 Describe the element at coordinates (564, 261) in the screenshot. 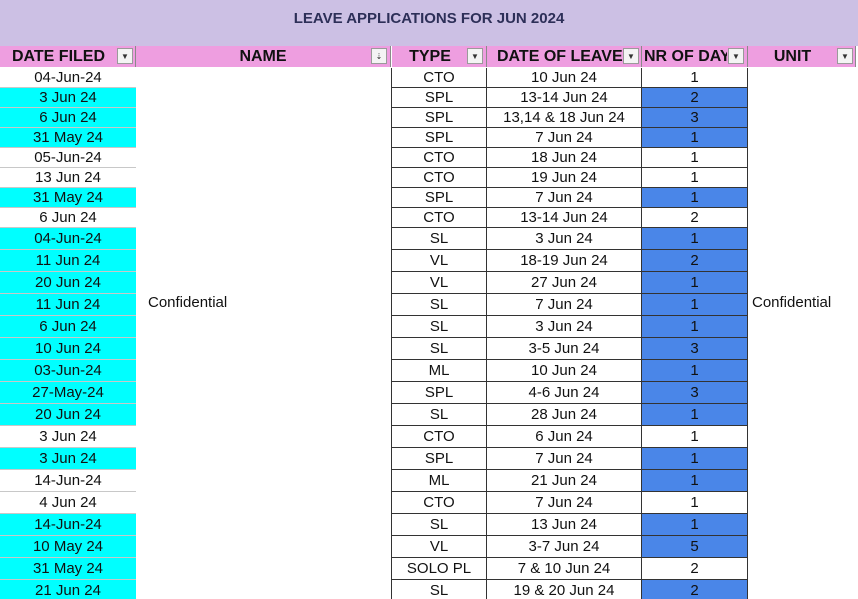

I see `date-of-leave-cell: 18-19 Jun 24` at that location.